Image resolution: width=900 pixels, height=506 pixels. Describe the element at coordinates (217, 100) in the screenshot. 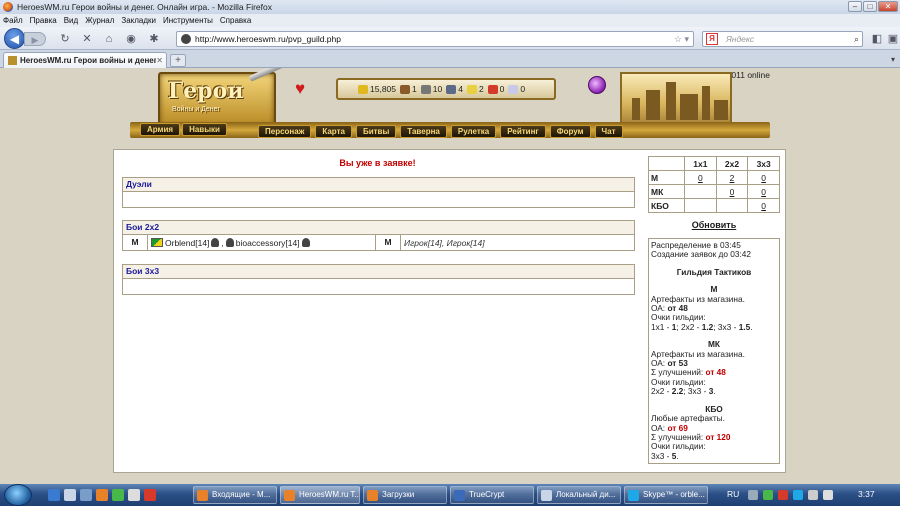

I see `game-logo: Герои Войны и Денег` at that location.